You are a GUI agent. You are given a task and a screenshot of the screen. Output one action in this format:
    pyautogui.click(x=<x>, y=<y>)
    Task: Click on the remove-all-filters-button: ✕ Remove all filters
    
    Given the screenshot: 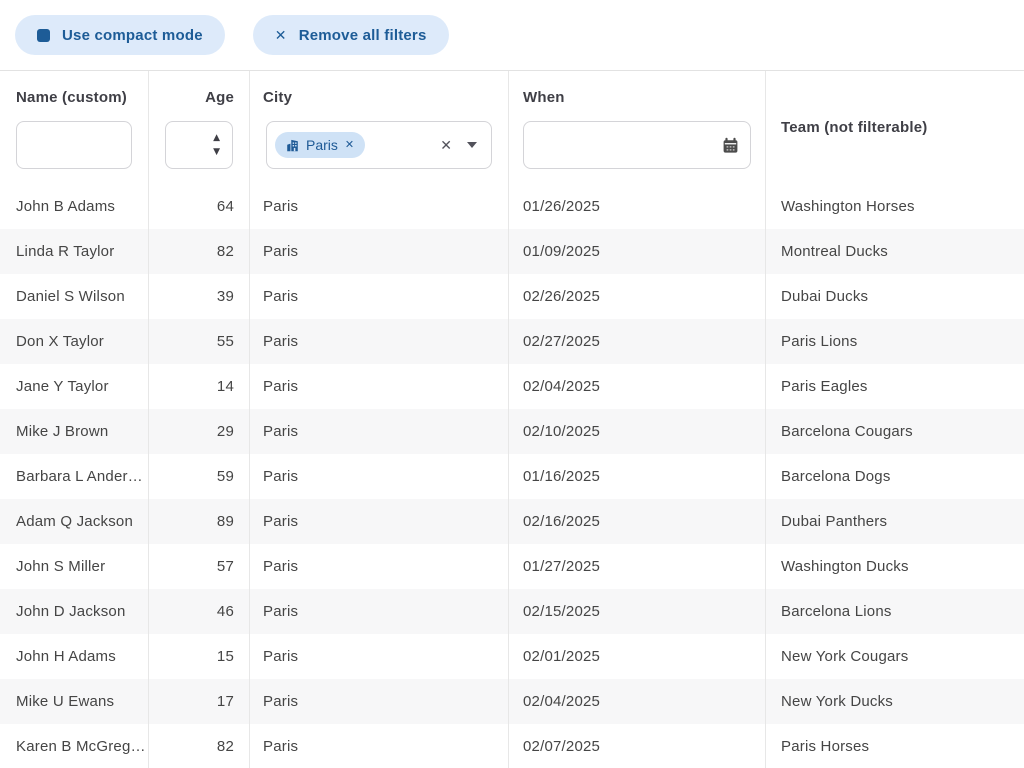 What is the action you would take?
    pyautogui.click(x=350, y=35)
    